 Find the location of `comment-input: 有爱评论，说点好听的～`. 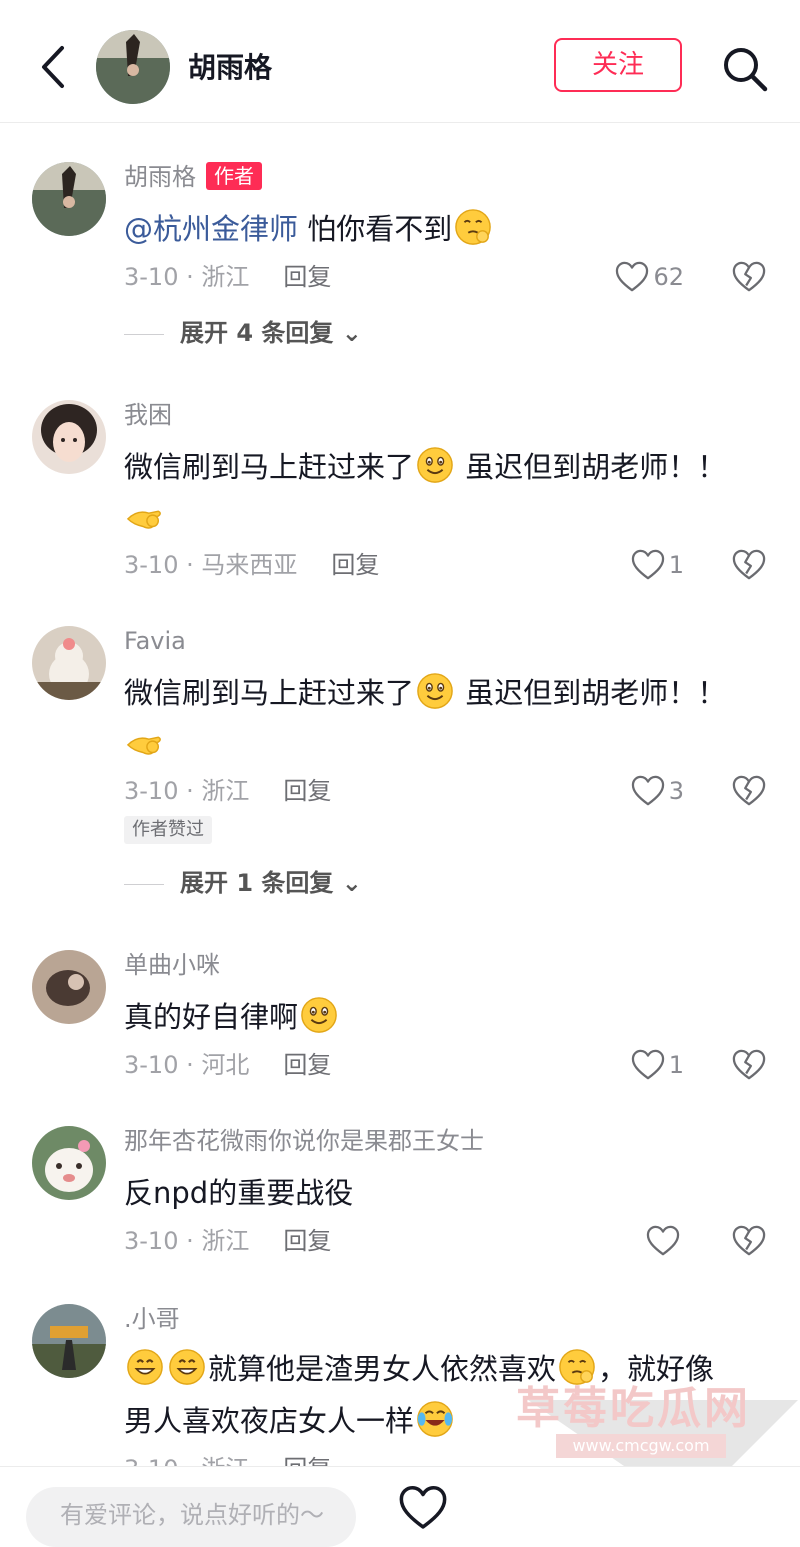

comment-input: 有爱评论，说点好听的～ is located at coordinates (191, 1517).